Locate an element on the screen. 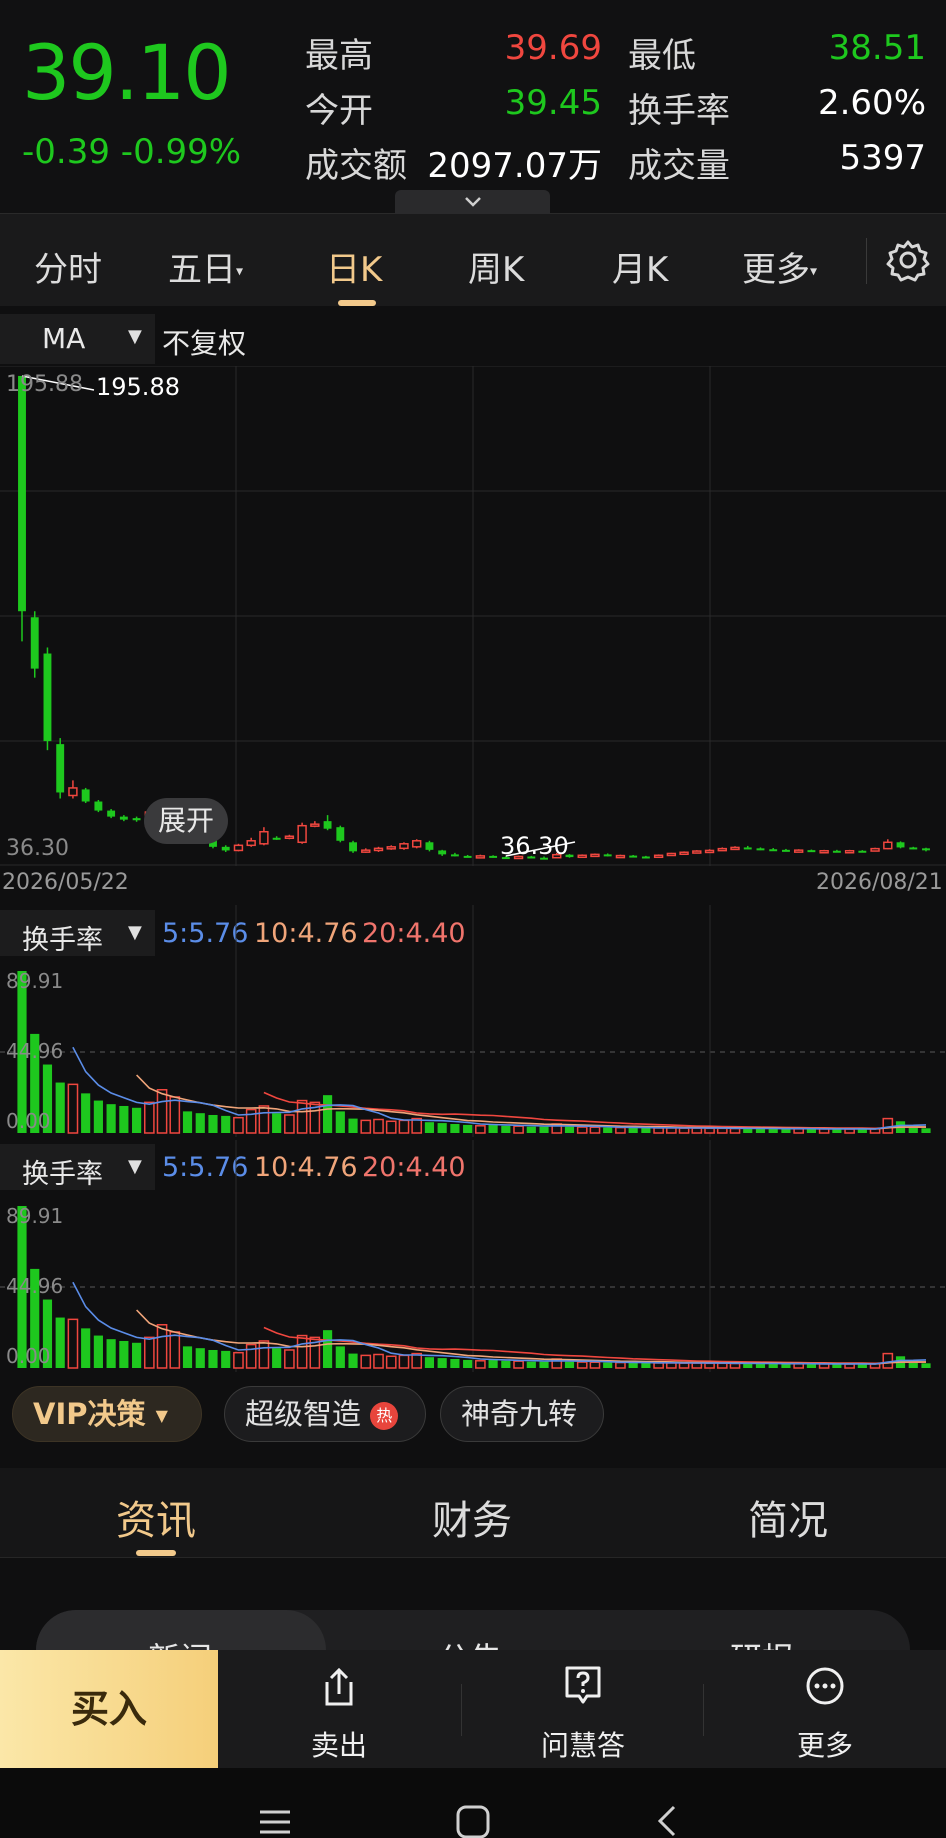 This screenshot has height=1838, width=946. more-dots-icon is located at coordinates (825, 1686).